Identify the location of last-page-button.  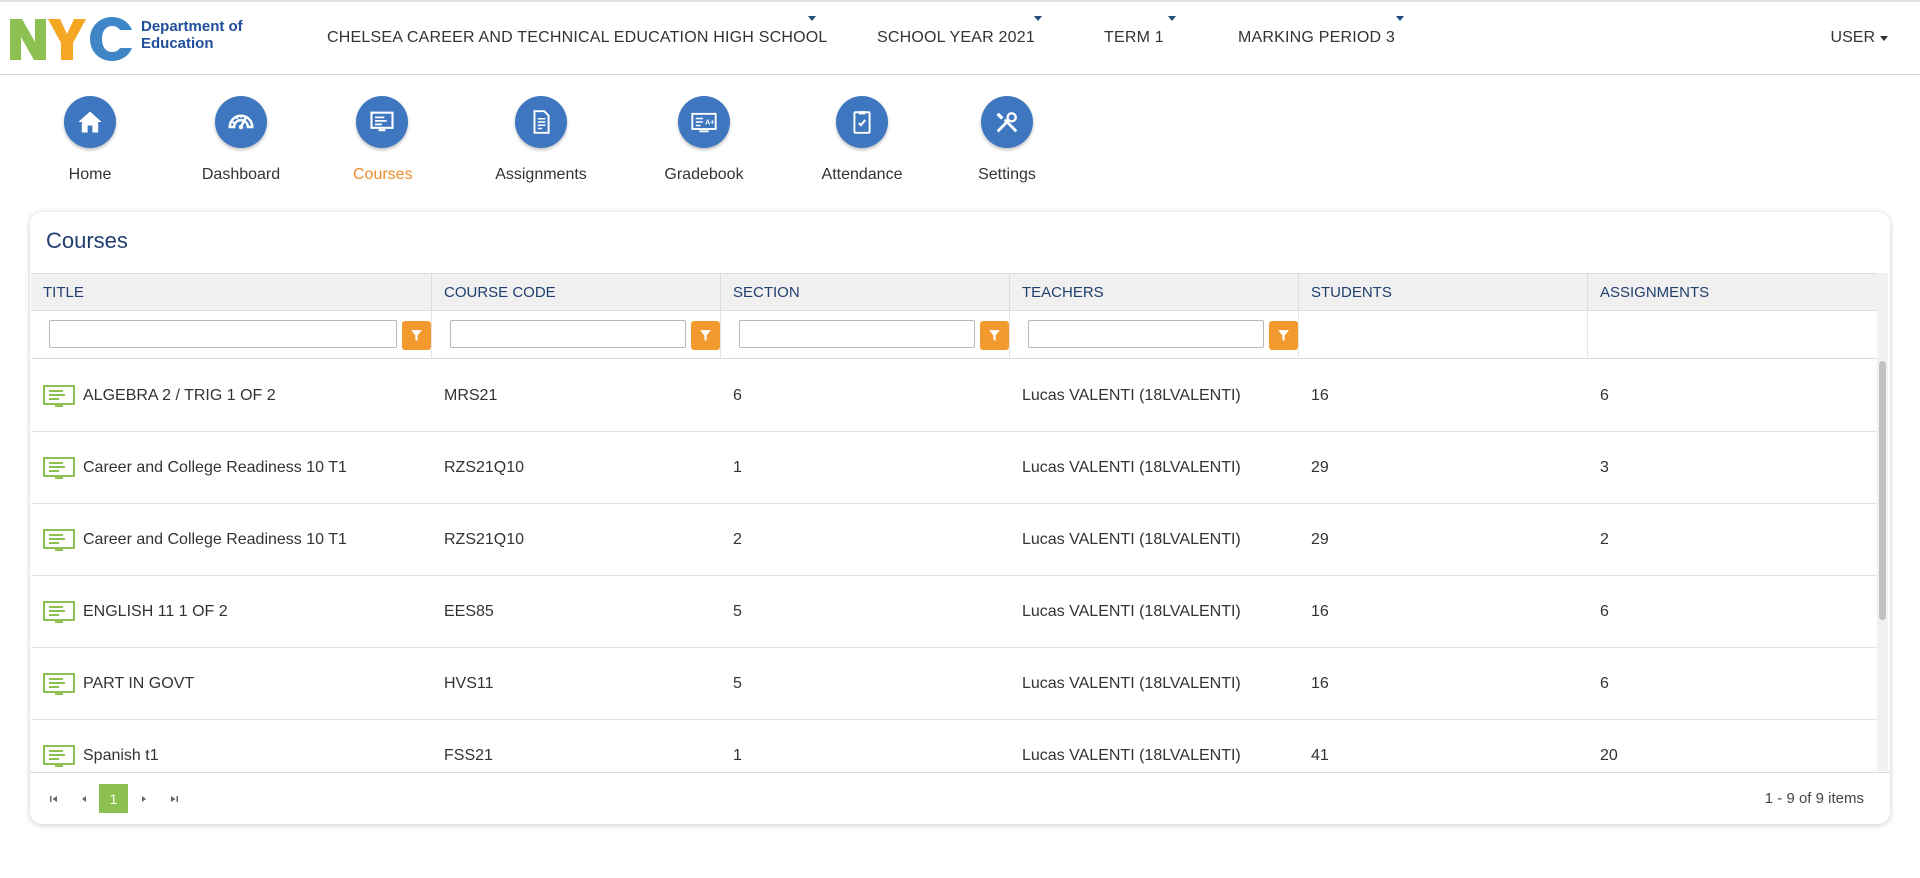
(174, 799).